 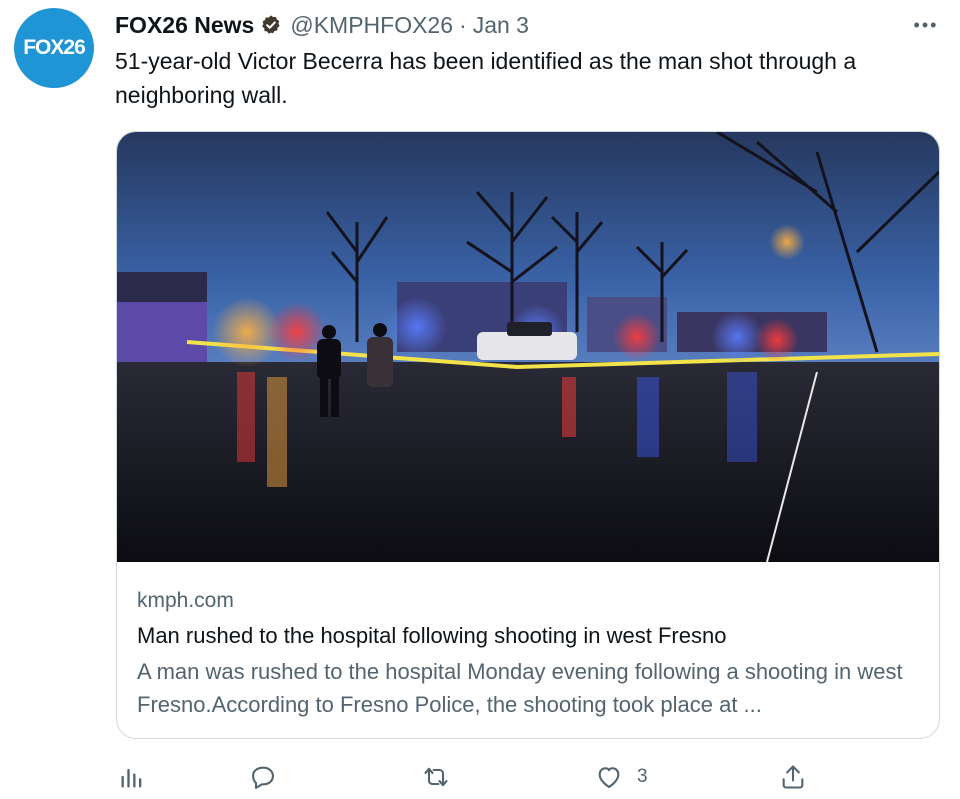 I want to click on like-button: 3, so click(x=621, y=777).